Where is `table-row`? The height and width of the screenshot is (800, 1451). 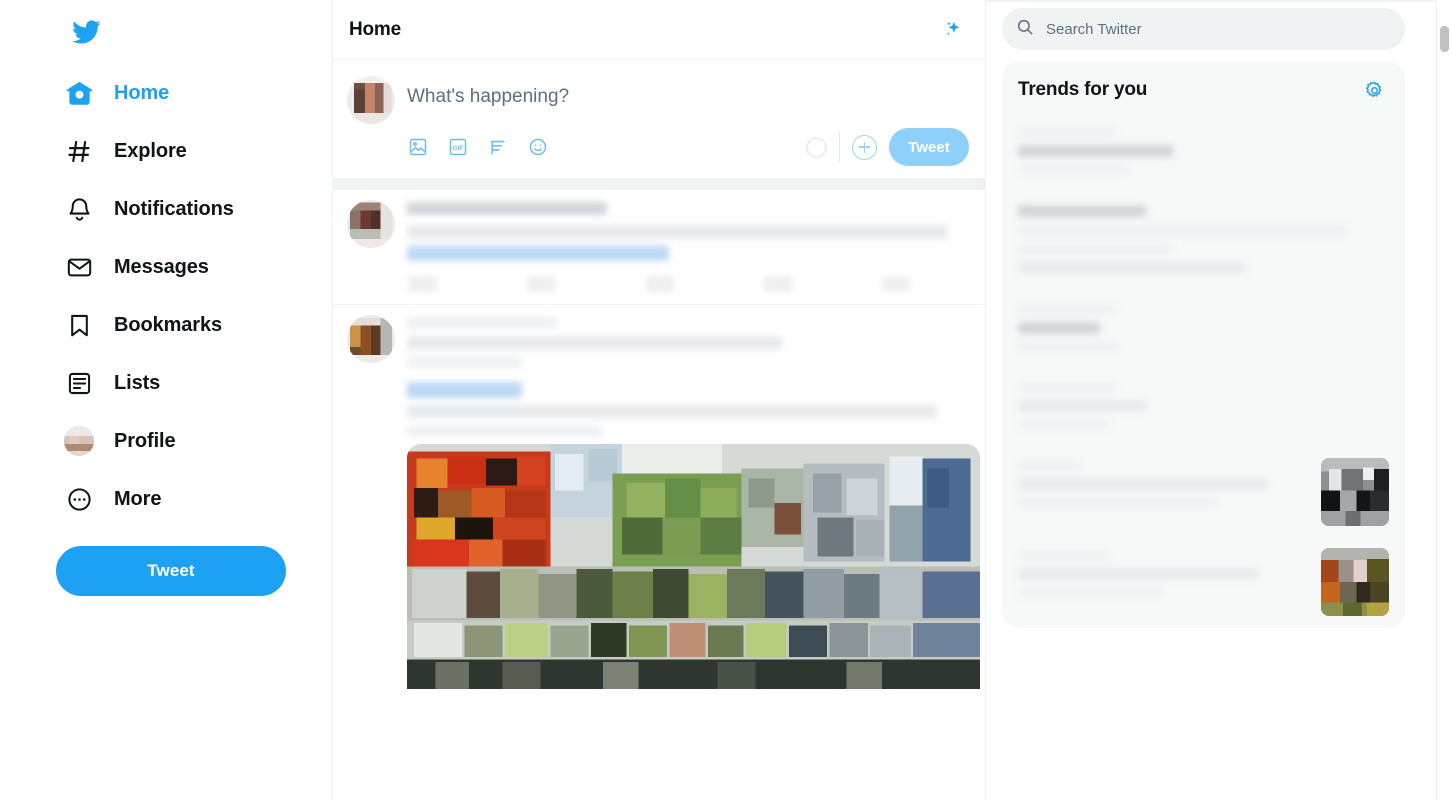
table-row is located at coordinates (659, 247).